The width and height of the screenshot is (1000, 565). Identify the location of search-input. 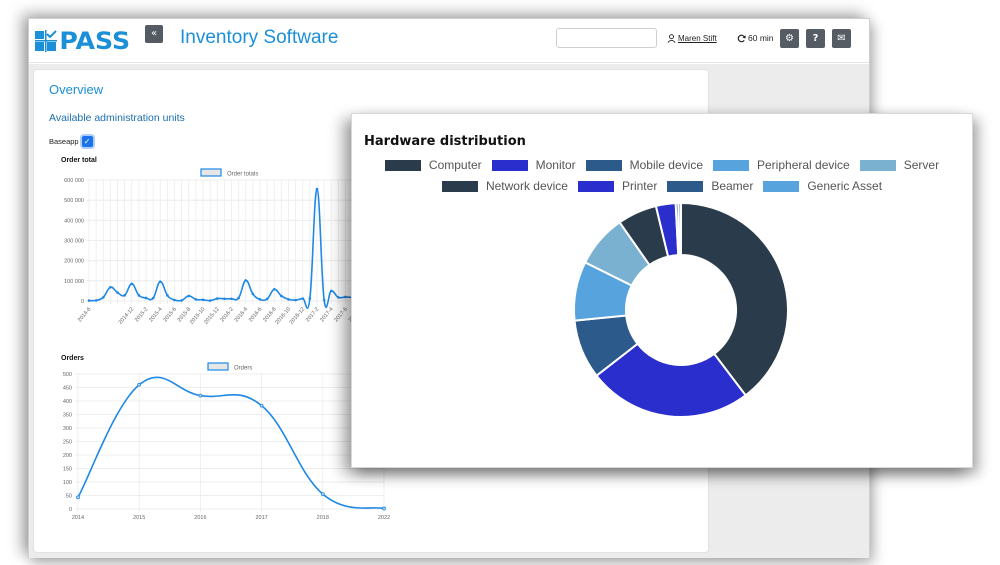
(606, 38).